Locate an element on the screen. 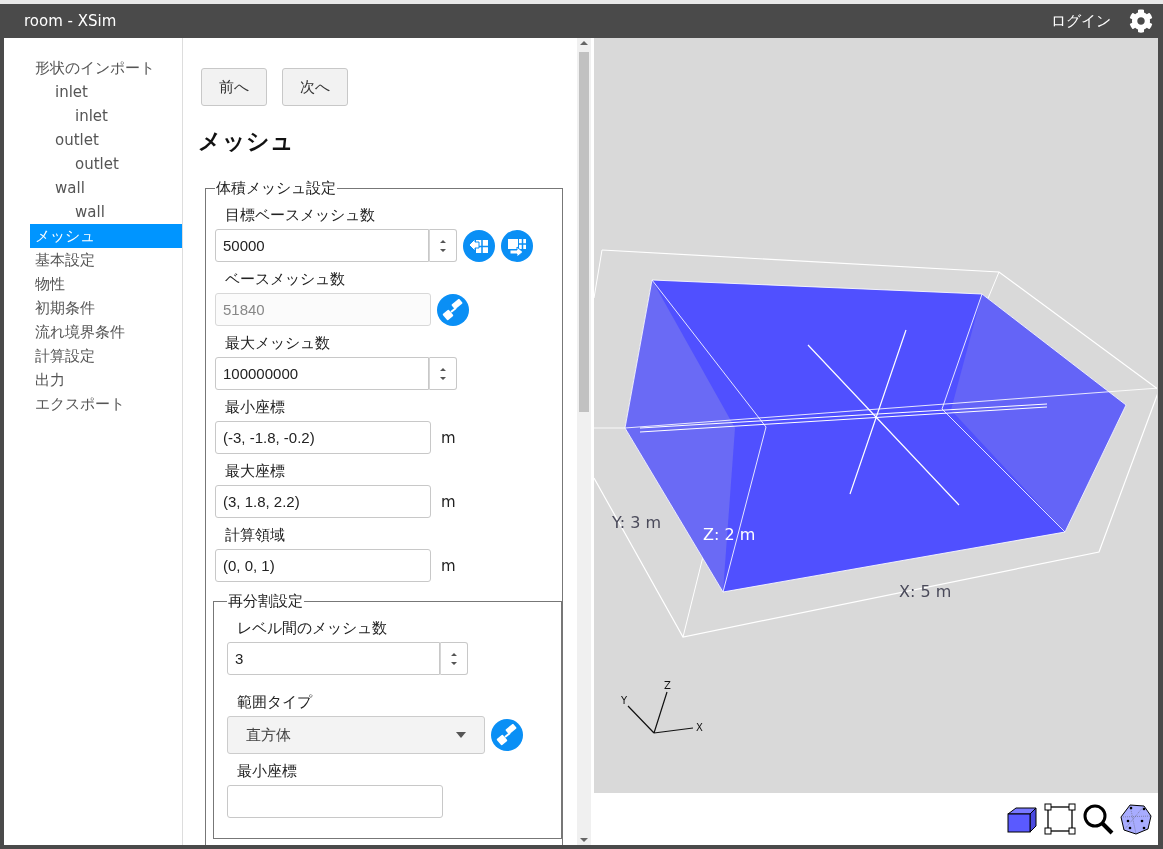  search-icon is located at coordinates (1098, 819).